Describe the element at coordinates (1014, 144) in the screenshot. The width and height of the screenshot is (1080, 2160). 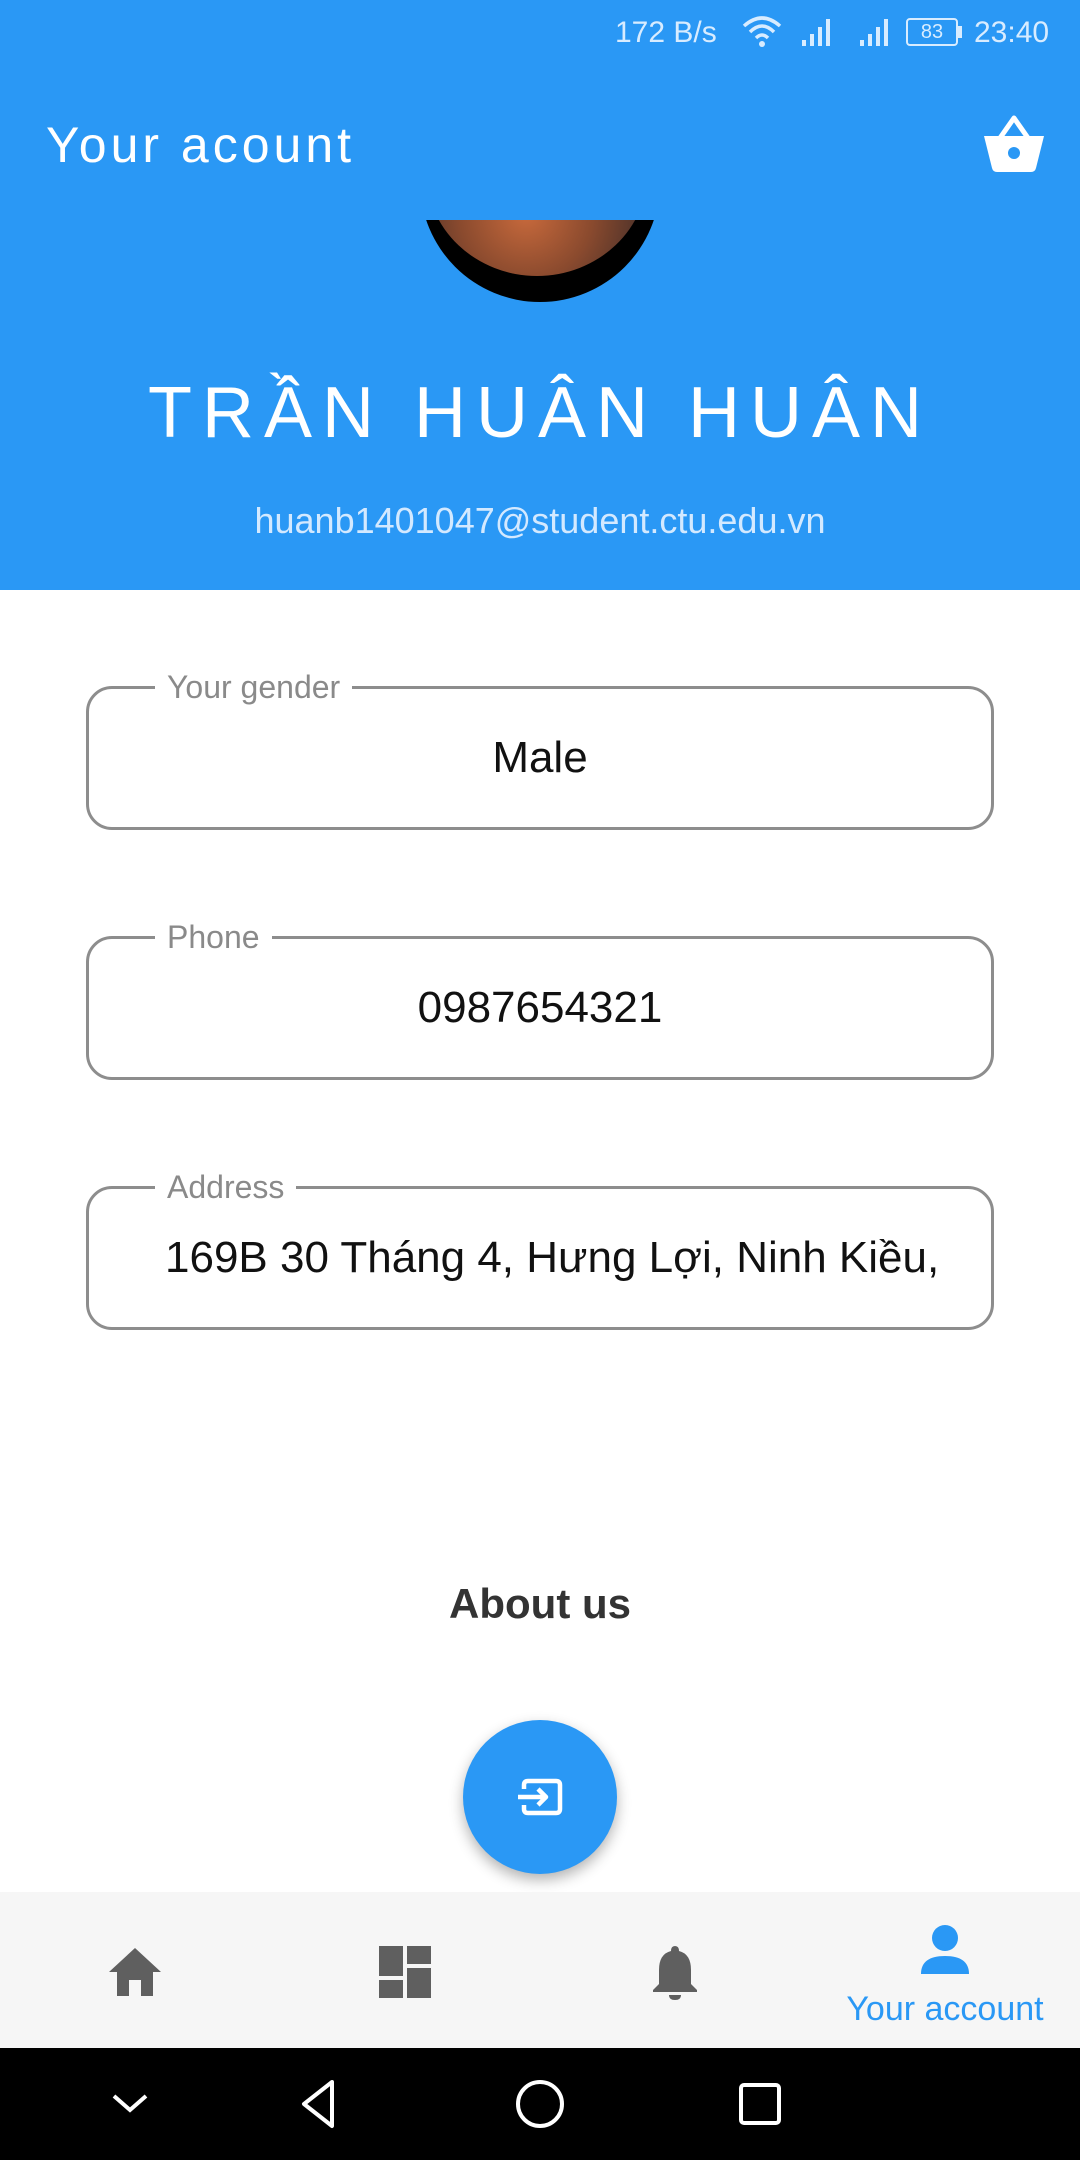
I see `shopping-basket-icon` at that location.